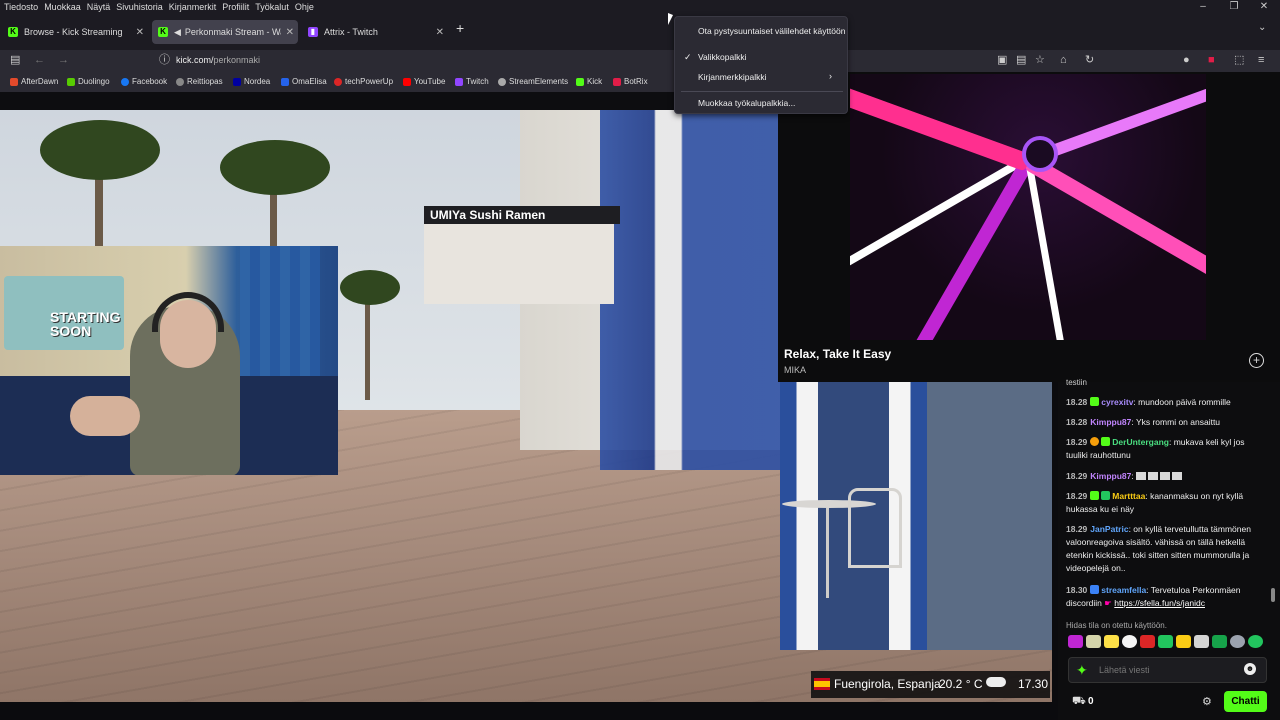 The image size is (1280, 720). I want to click on account-icon: ●, so click(1186, 60).